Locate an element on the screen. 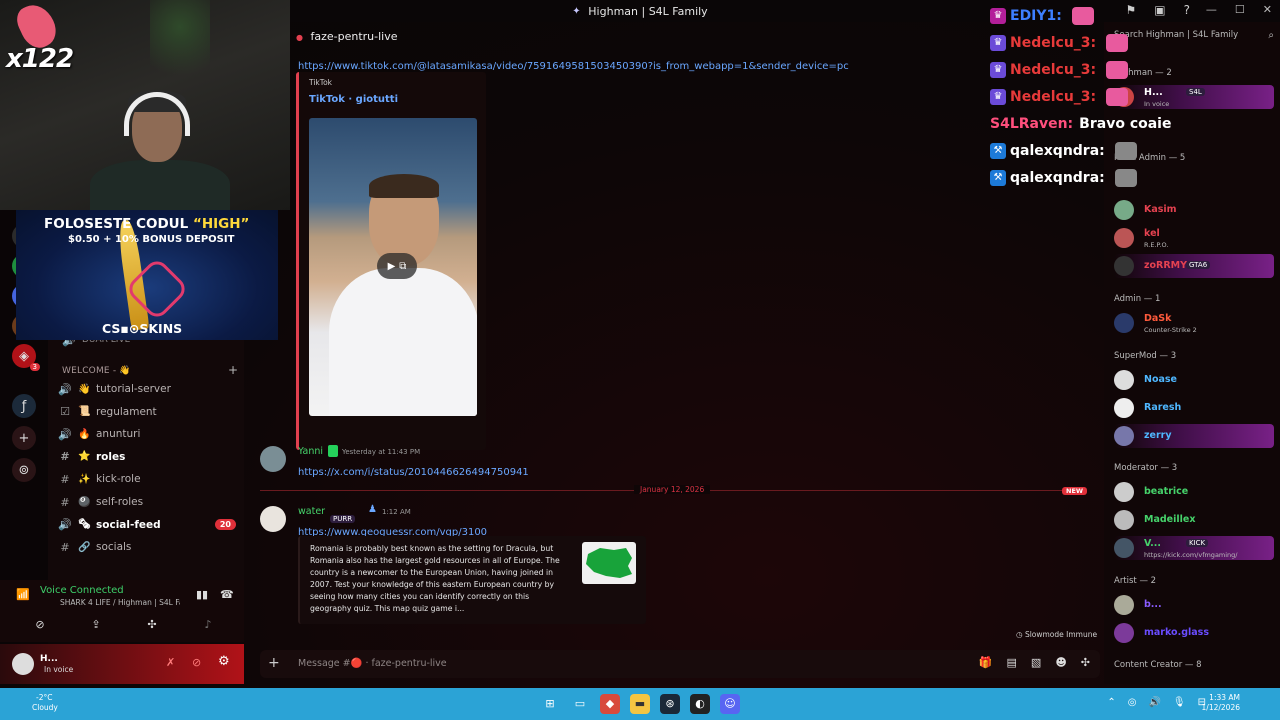 This screenshot has width=1280, height=720. attach-icon: + is located at coordinates (274, 663).